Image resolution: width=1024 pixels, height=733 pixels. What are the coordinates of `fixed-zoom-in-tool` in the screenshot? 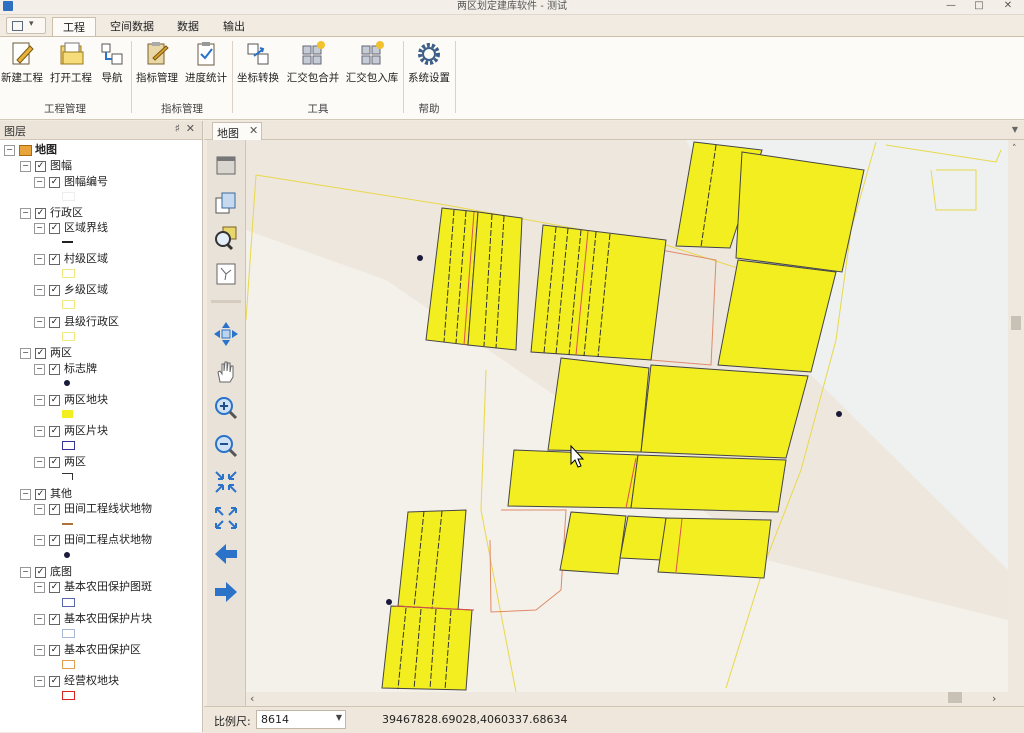 It's located at (226, 482).